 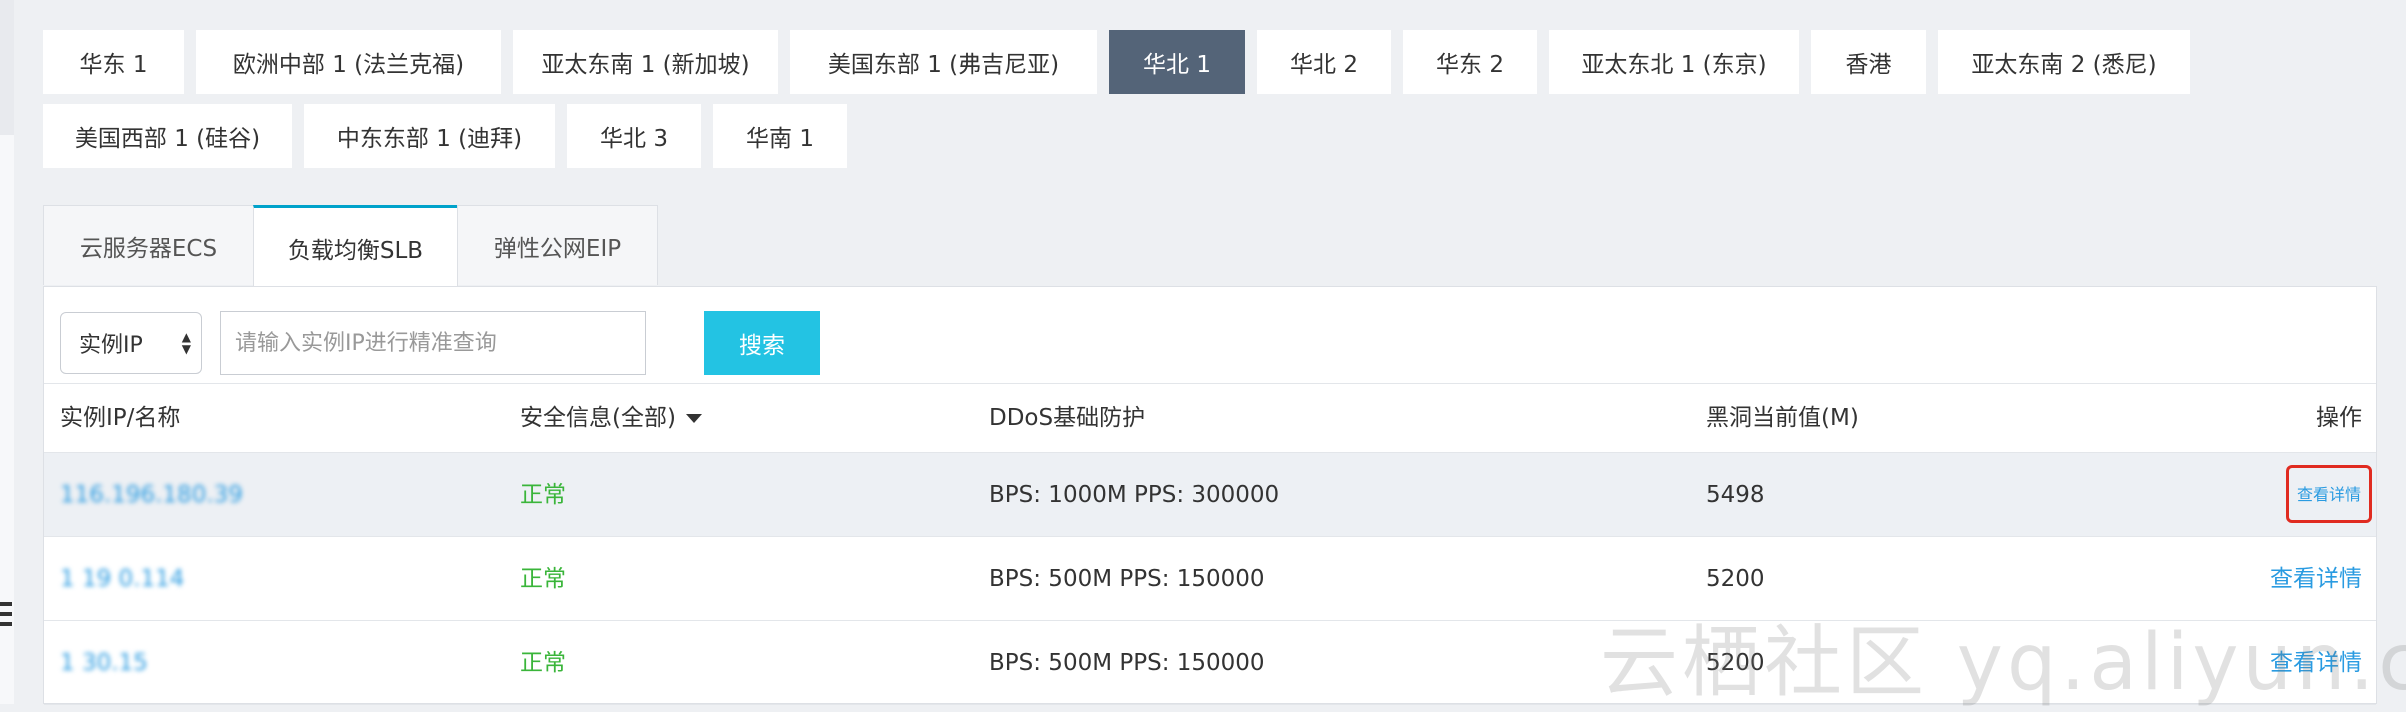 What do you see at coordinates (122, 579) in the screenshot?
I see `instance-ip-link: 1 19 0.114` at bounding box center [122, 579].